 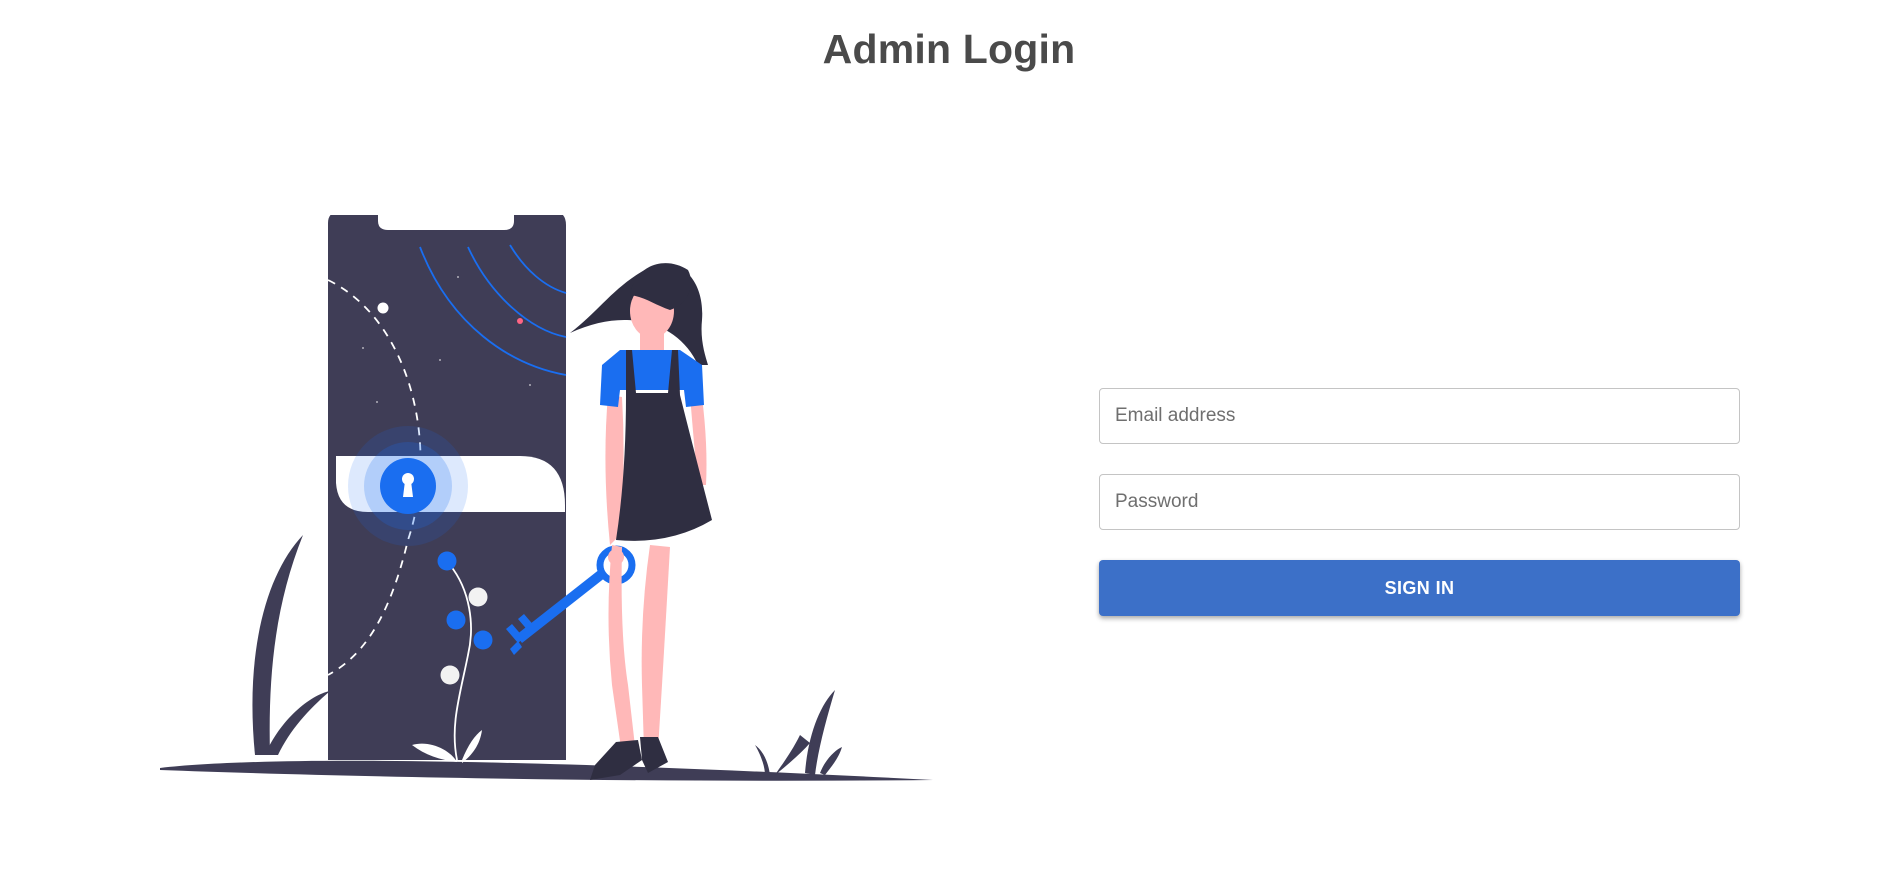 What do you see at coordinates (1419, 588) in the screenshot?
I see `sign-in-button: SIGN IN` at bounding box center [1419, 588].